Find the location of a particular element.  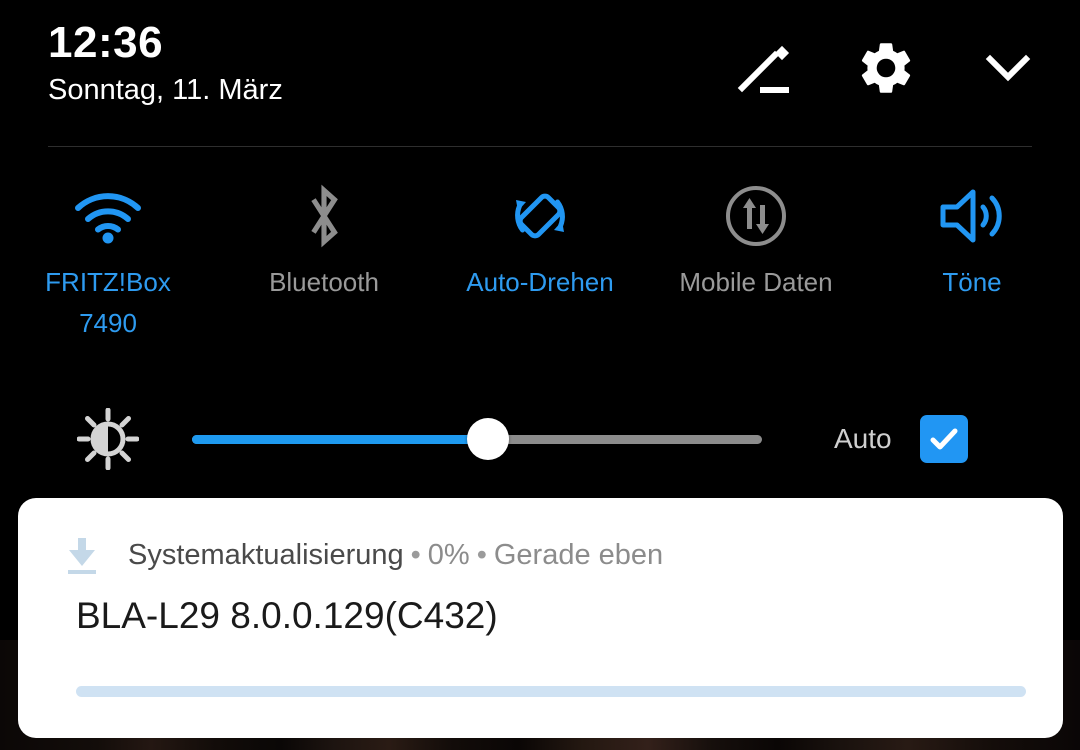

tile-wifi: FRITZ!Box 7490 is located at coordinates (108, 262).